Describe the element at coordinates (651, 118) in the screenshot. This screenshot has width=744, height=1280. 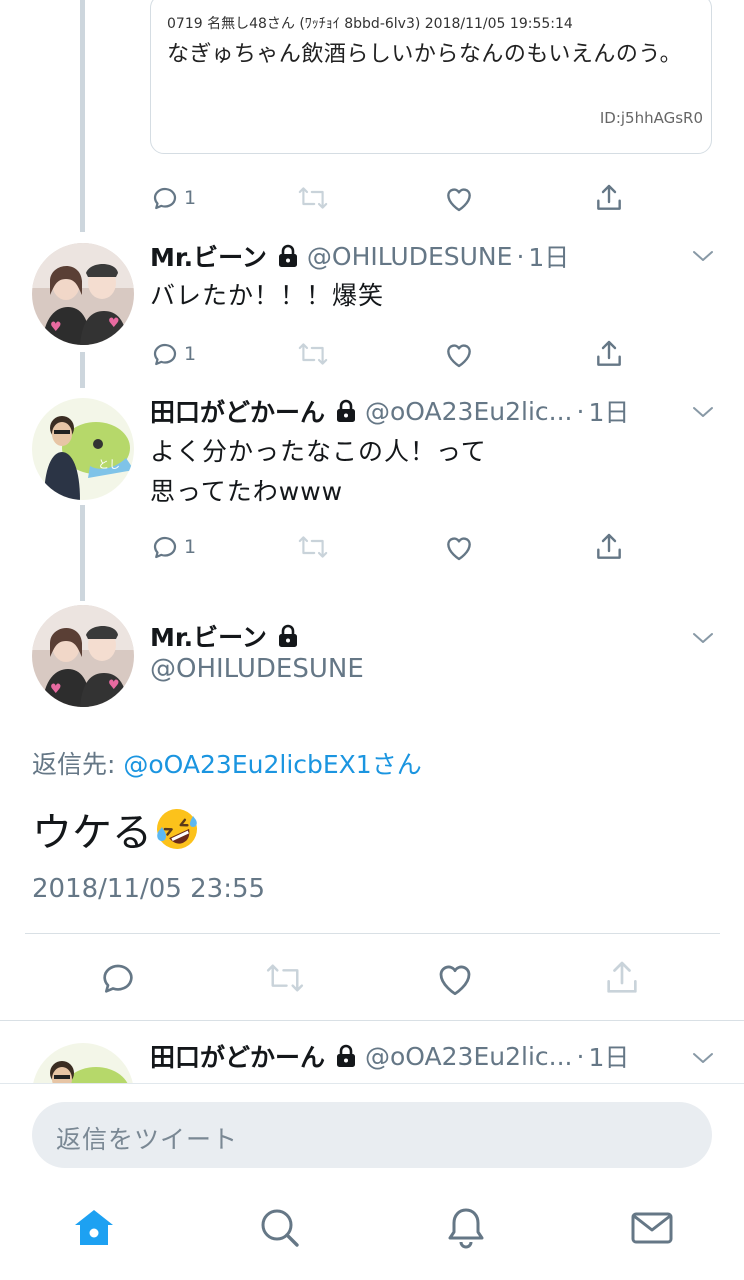
I see `quoted-post-id: ID:j5hhAGsR0` at that location.